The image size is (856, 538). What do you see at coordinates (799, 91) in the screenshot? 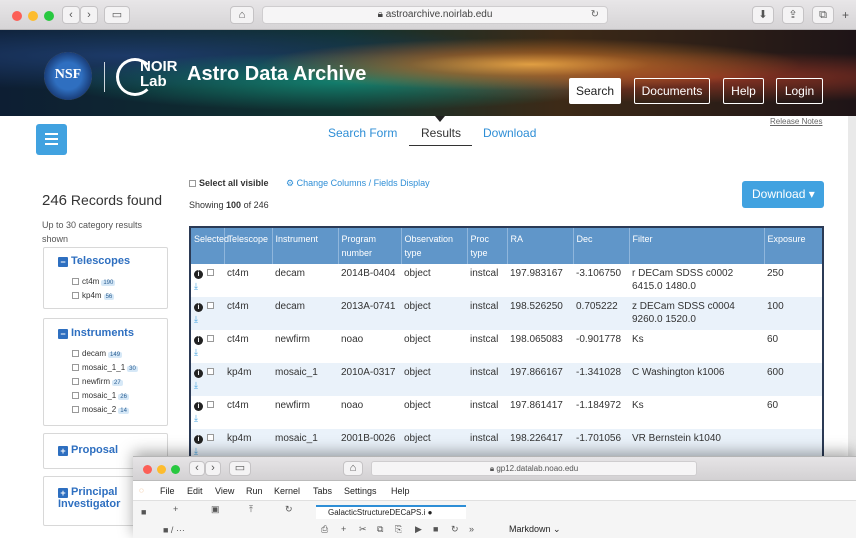
I see `login-button: Login` at bounding box center [799, 91].